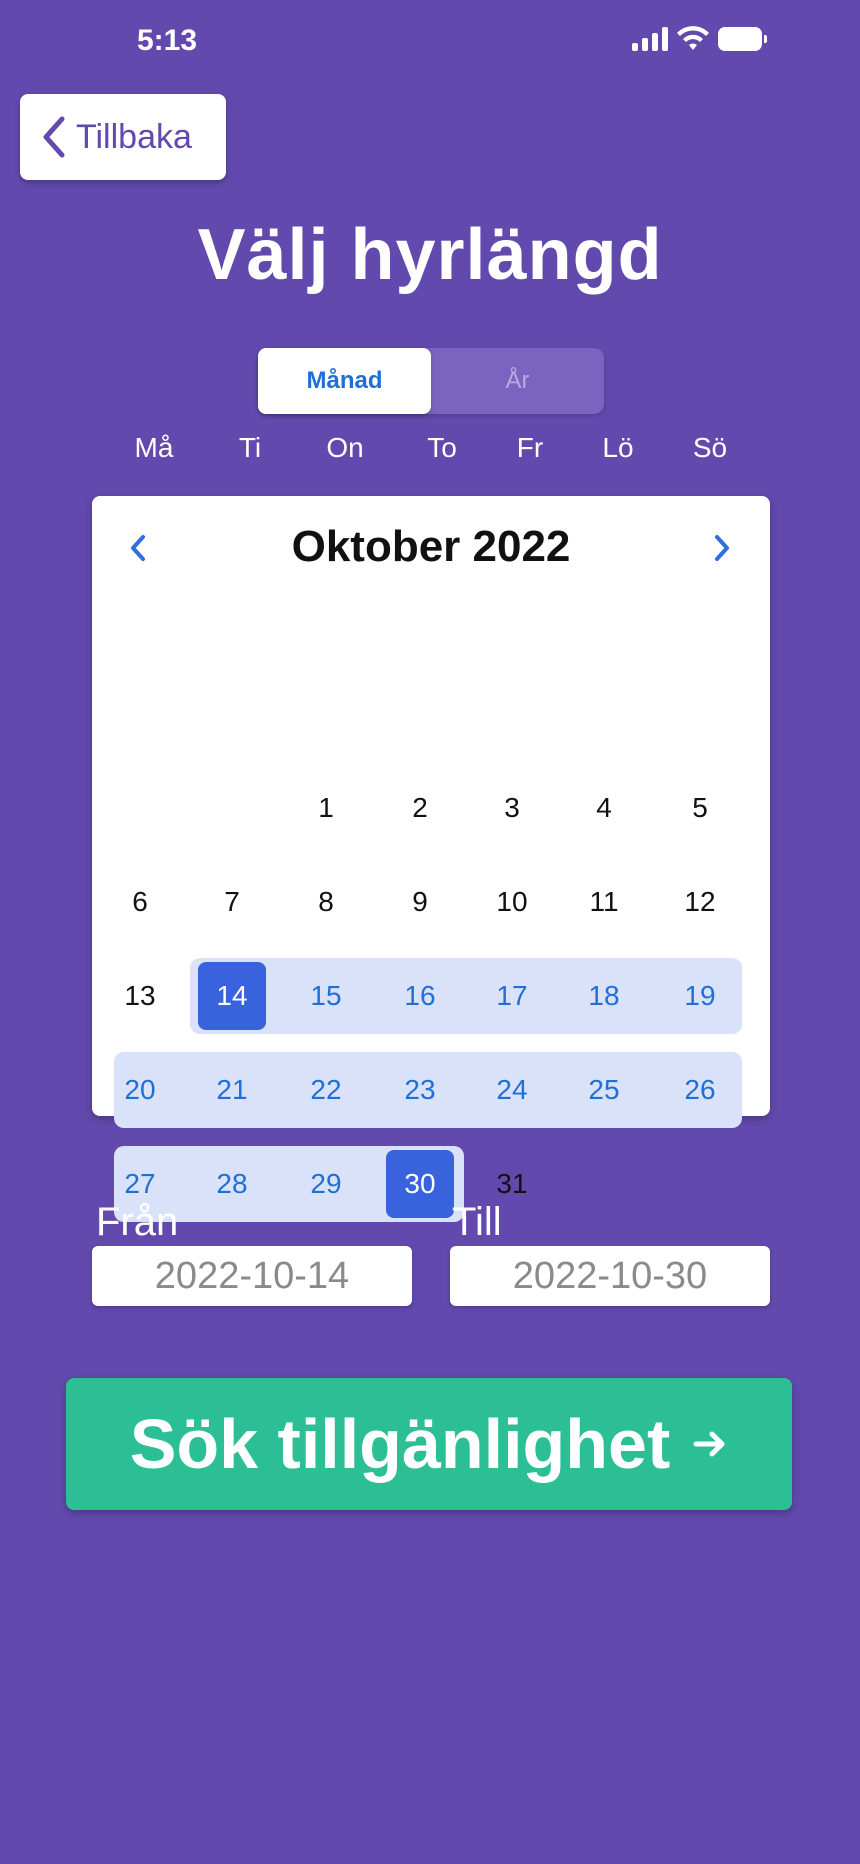 Image resolution: width=860 pixels, height=1864 pixels. What do you see at coordinates (167, 40) in the screenshot?
I see `status-time: 5:13` at bounding box center [167, 40].